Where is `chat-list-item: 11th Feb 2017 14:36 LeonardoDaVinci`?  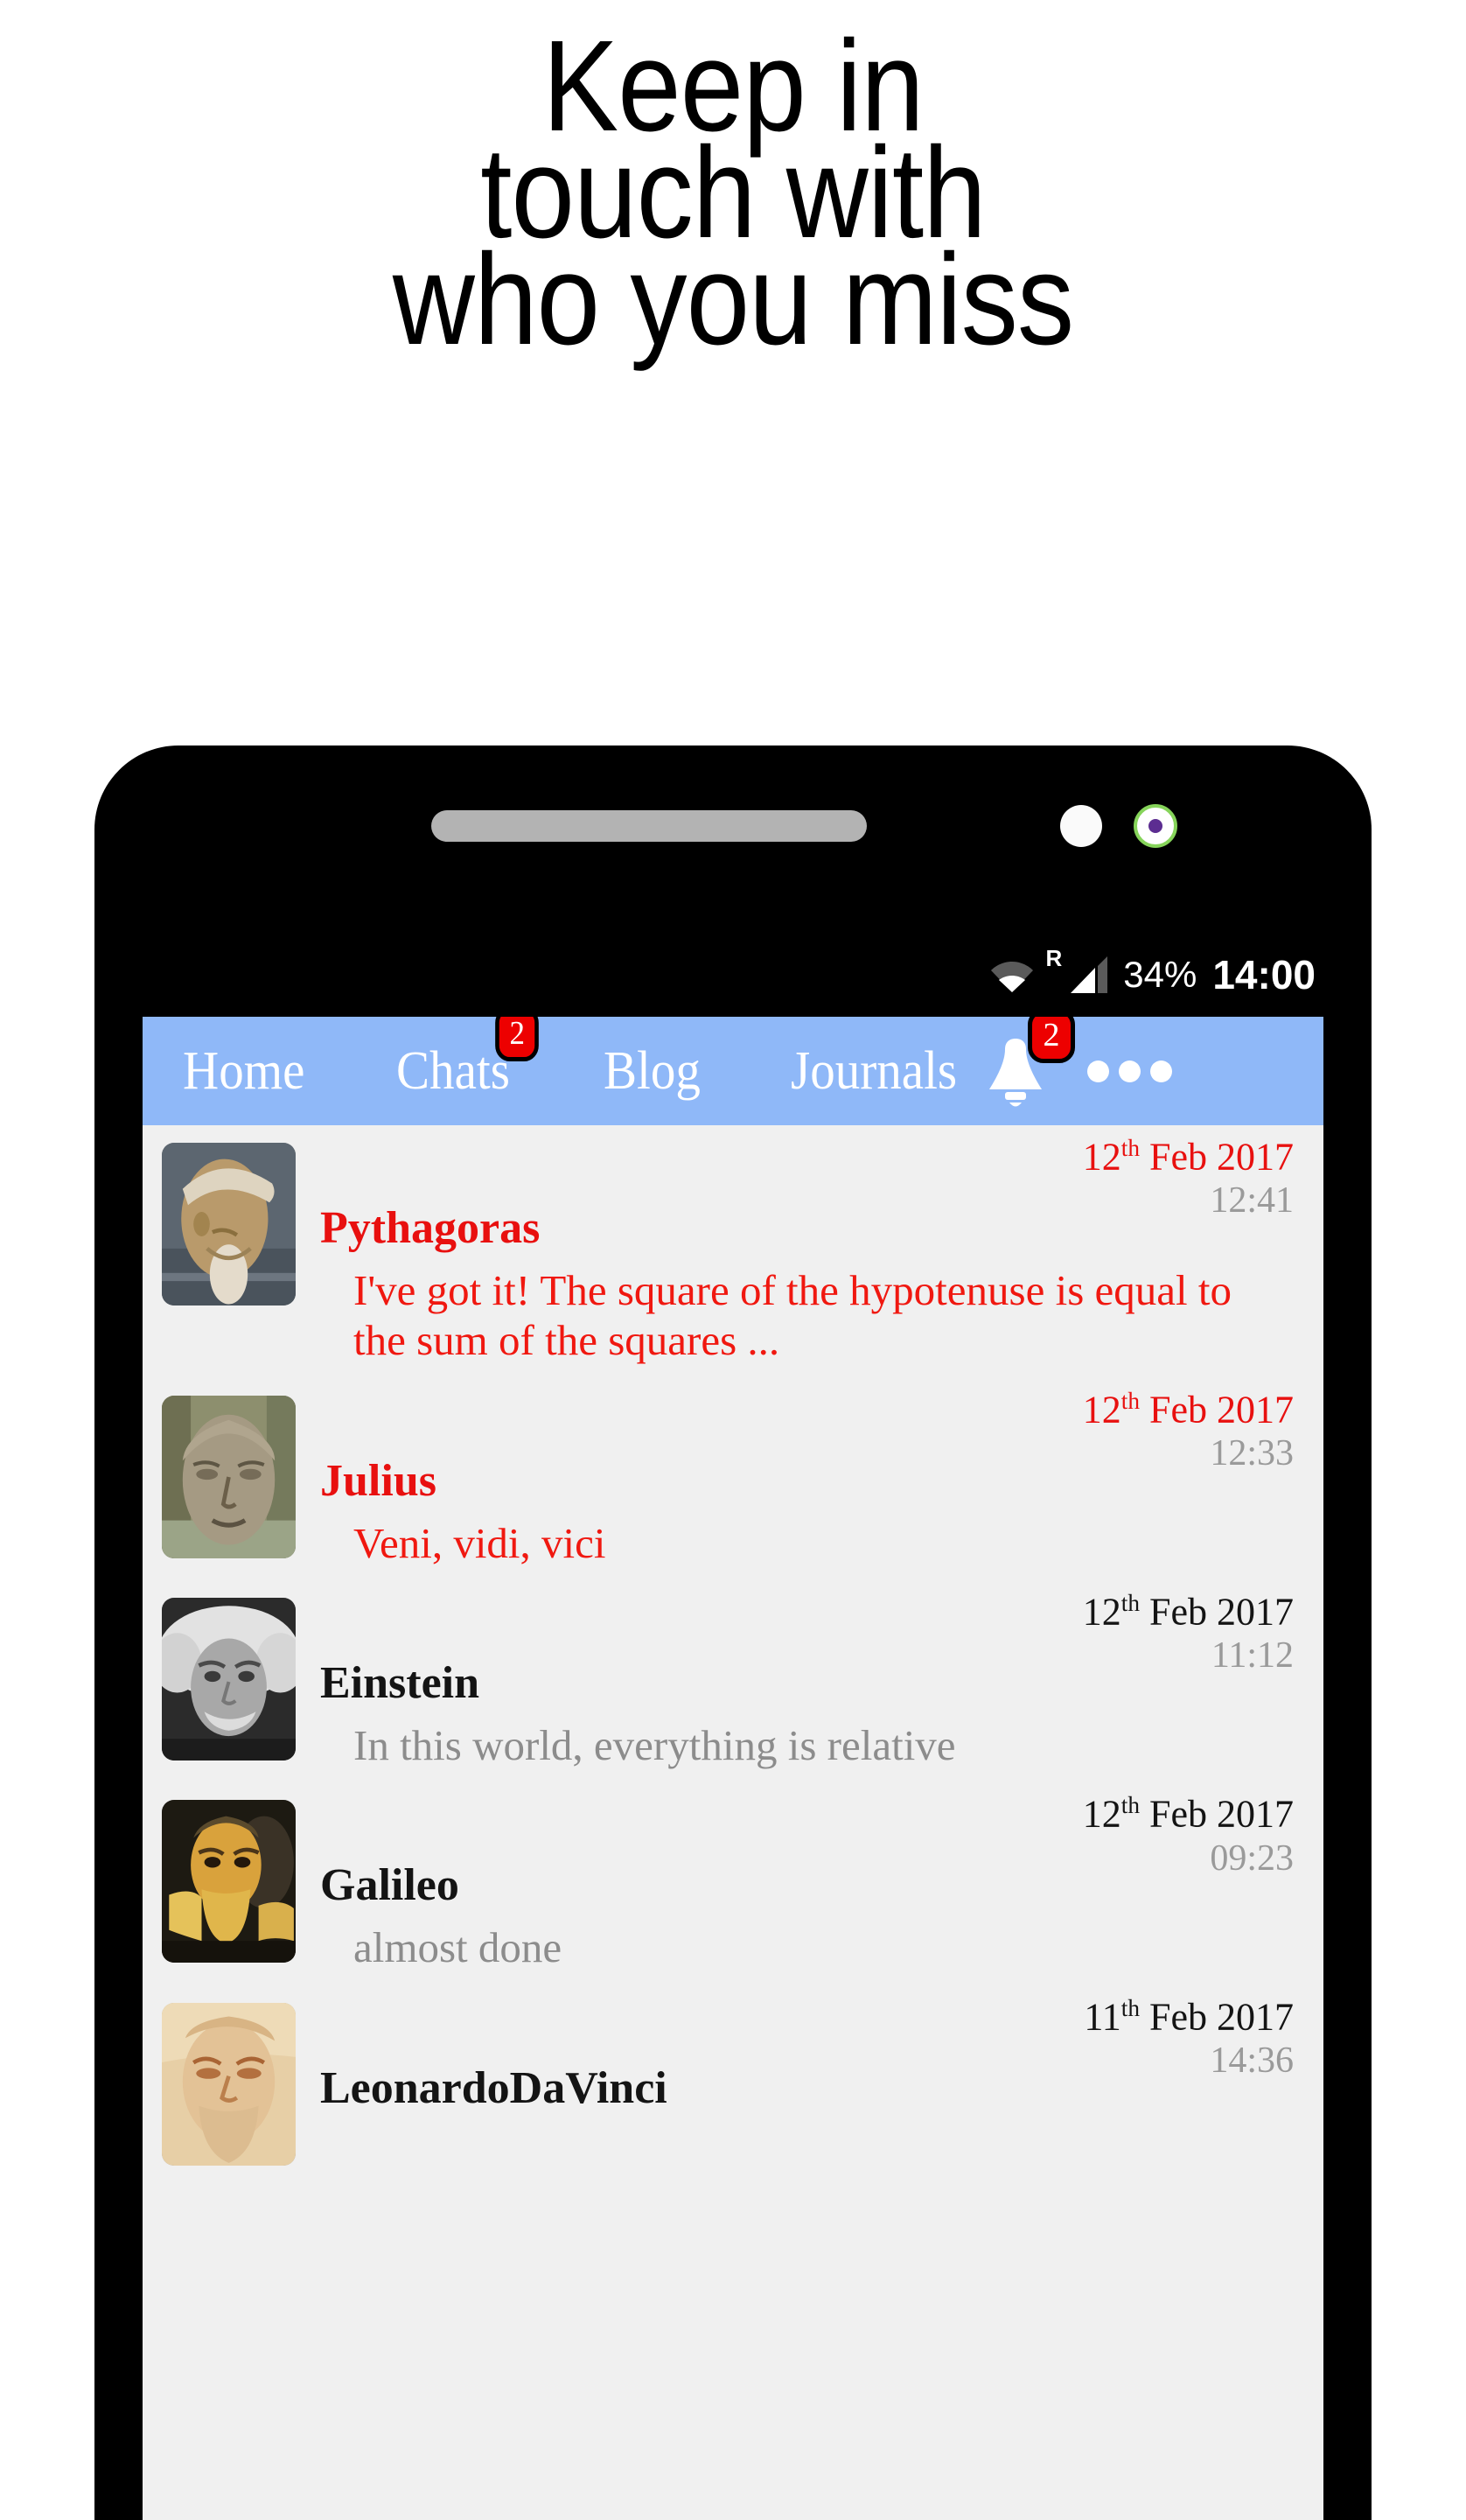
chat-list-item: 11th Feb 2017 14:36 LeonardoDaVinci is located at coordinates (733, 2081).